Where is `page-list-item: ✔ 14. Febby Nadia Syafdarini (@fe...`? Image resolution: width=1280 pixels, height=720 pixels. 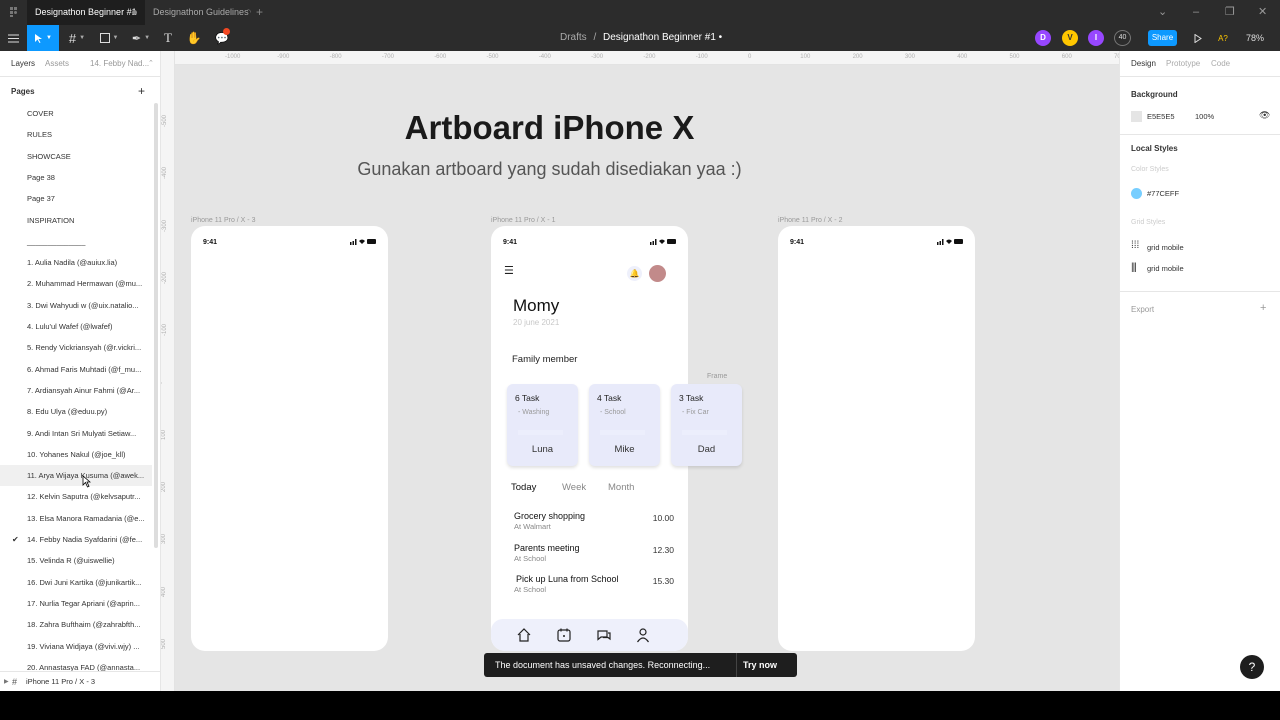 page-list-item: ✔ 14. Febby Nadia Syafdarini (@fe... is located at coordinates (76, 539).